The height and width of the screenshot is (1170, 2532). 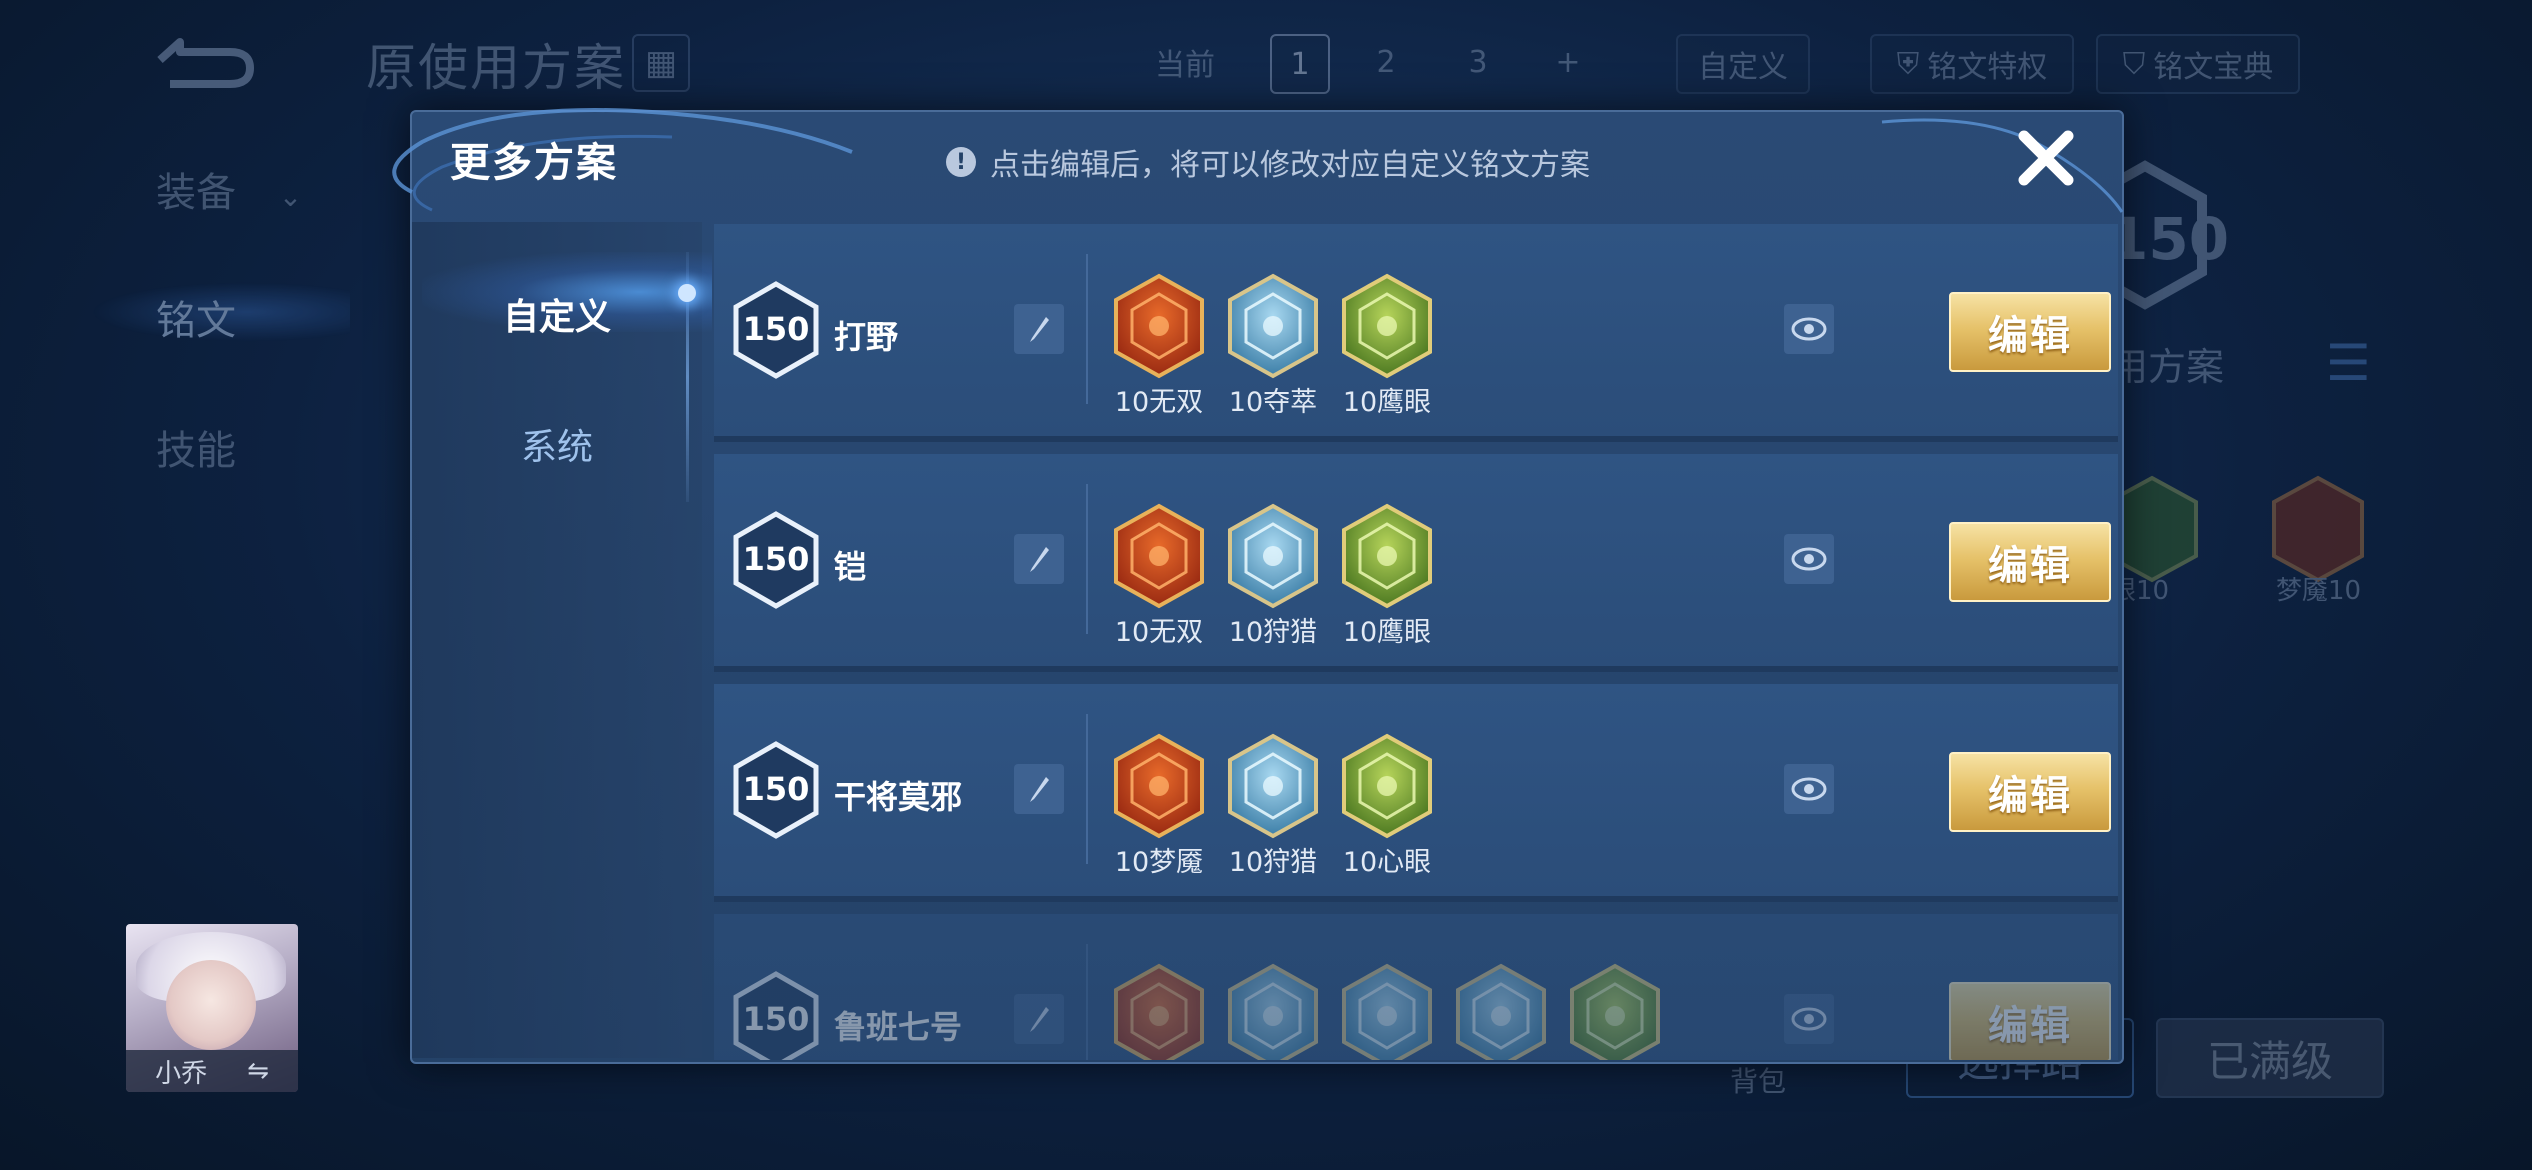 I want to click on codex-label: 铭文宝典, so click(x=2213, y=67).